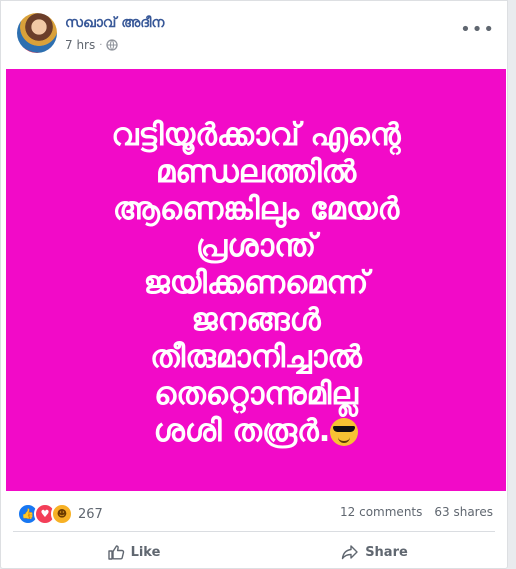 The height and width of the screenshot is (569, 516). What do you see at coordinates (114, 23) in the screenshot?
I see `author-name: സഖാവ് അദീന` at bounding box center [114, 23].